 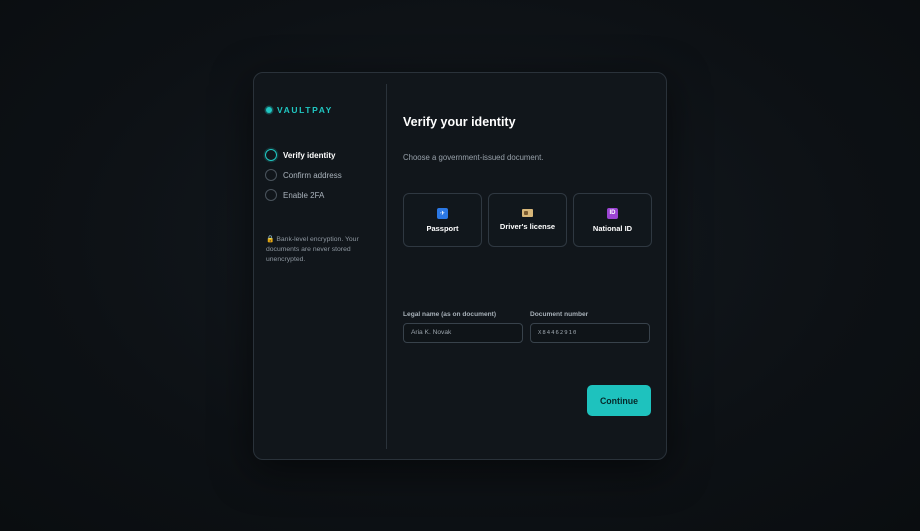 What do you see at coordinates (612, 220) in the screenshot?
I see `document-option-national-id: ID National ID` at bounding box center [612, 220].